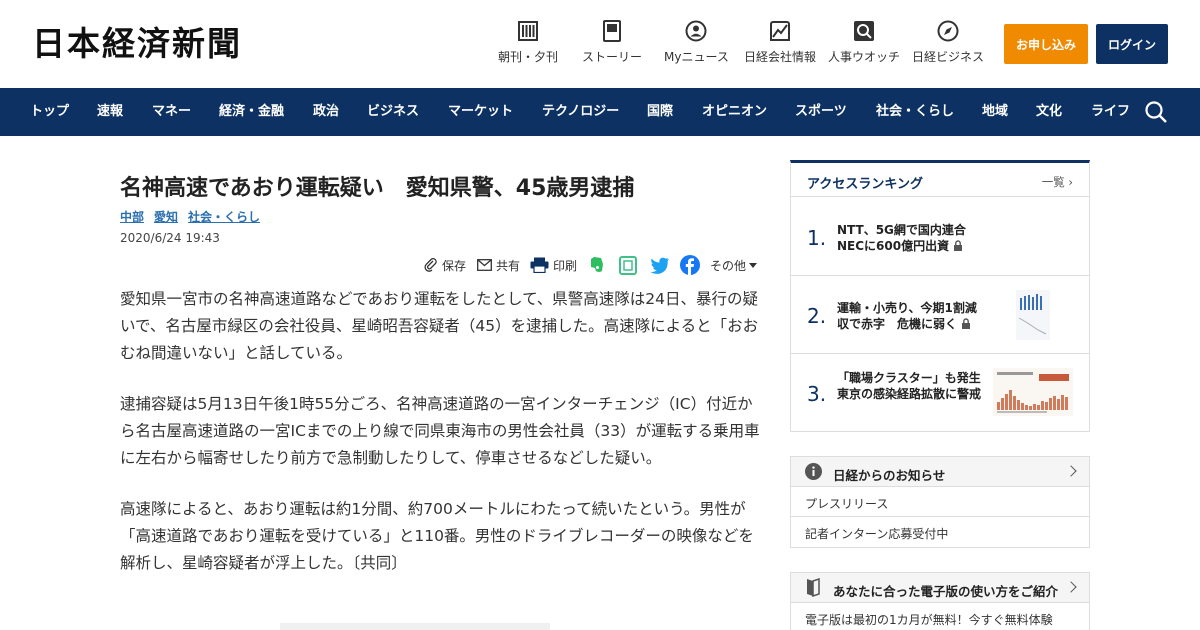 The width and height of the screenshot is (1200, 630). Describe the element at coordinates (110, 112) in the screenshot. I see `nav-item-breaking: 速報` at that location.